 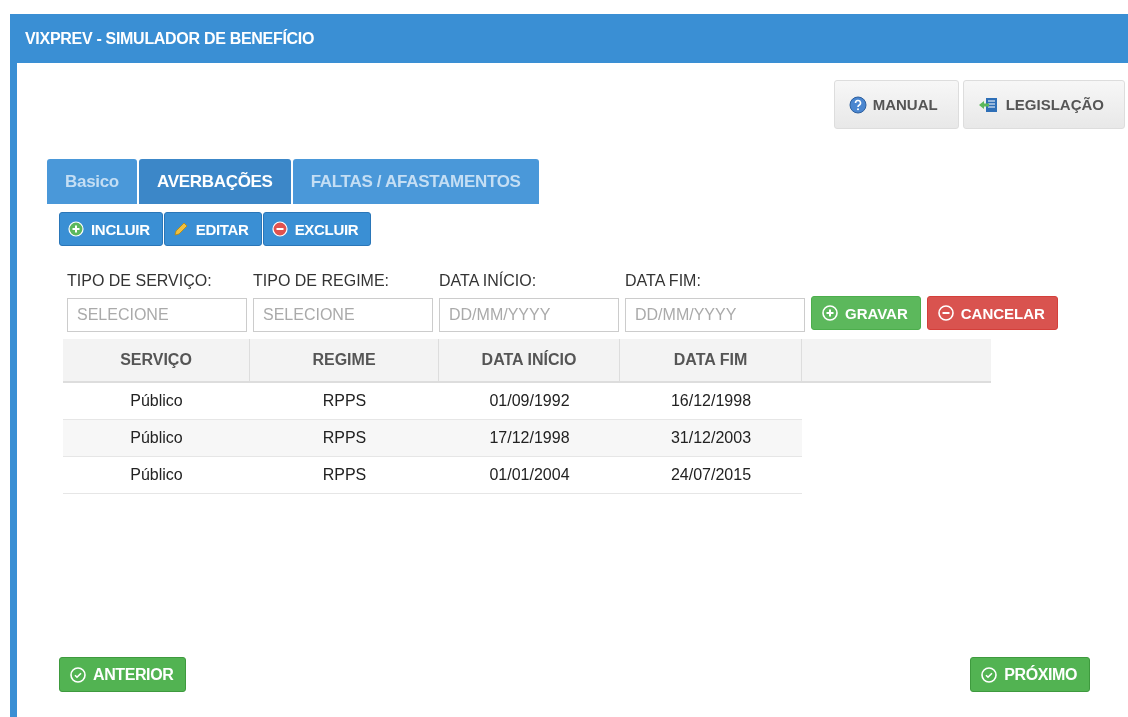 I want to click on column-header: SERVIÇO, so click(x=156, y=360).